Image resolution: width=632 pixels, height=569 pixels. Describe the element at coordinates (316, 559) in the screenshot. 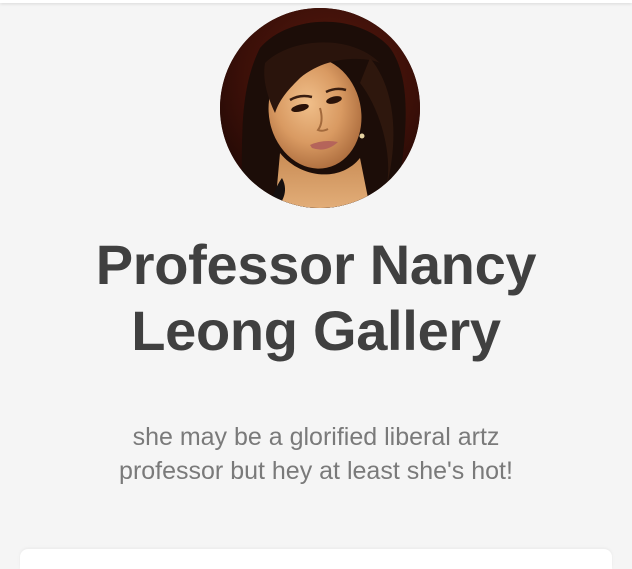

I see `content-card` at that location.